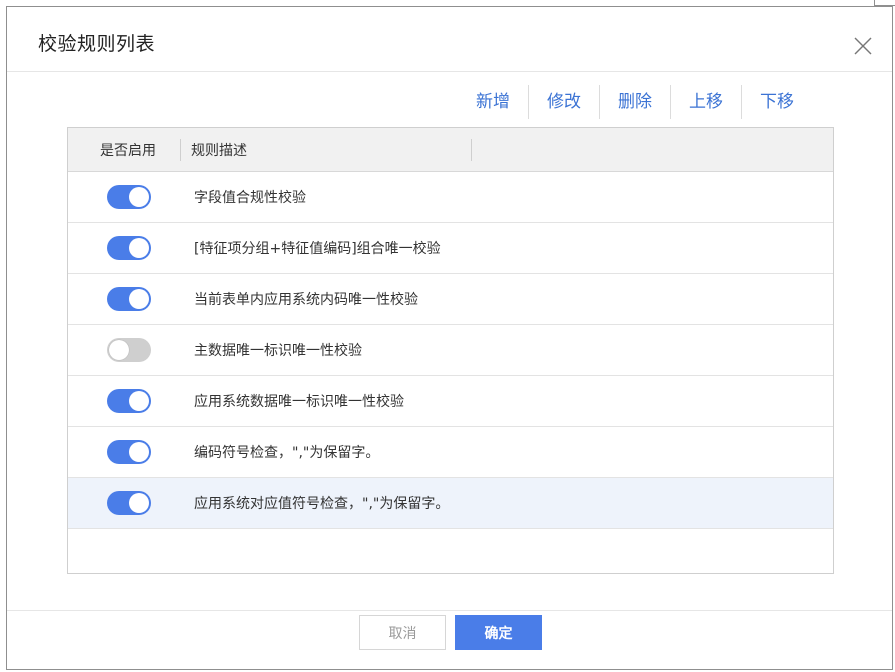 The image size is (895, 672). I want to click on header-divider, so click(449, 71).